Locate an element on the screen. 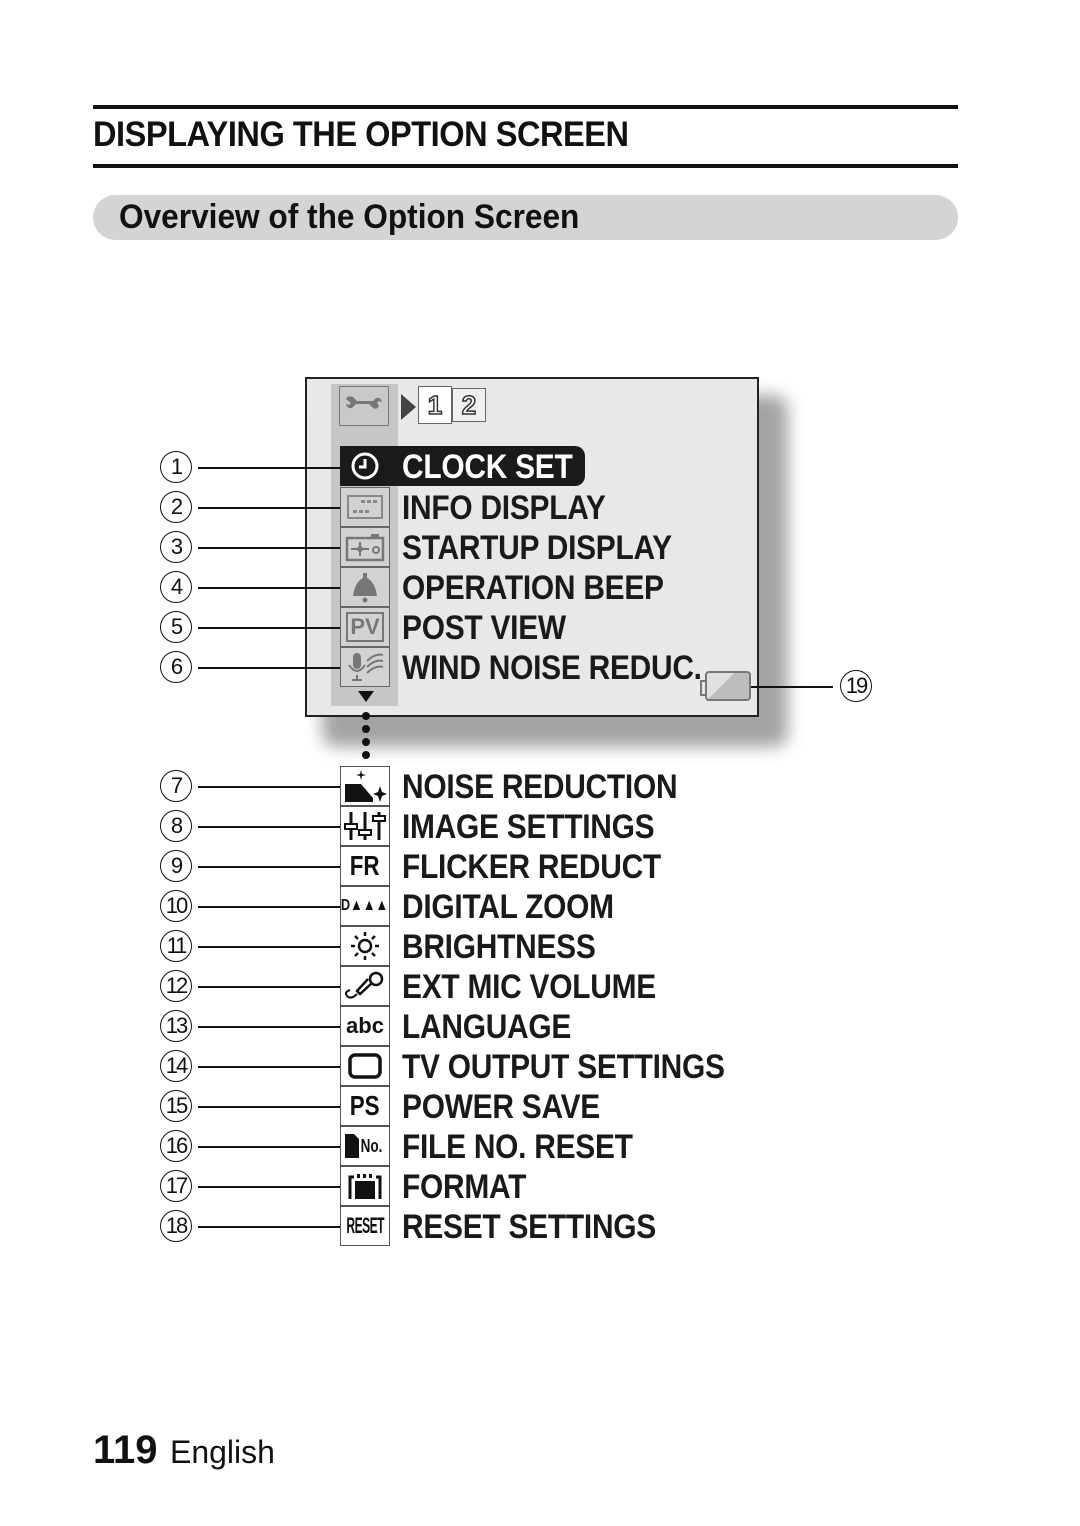 The image size is (1080, 1526). callout-number: 3 is located at coordinates (176, 547).